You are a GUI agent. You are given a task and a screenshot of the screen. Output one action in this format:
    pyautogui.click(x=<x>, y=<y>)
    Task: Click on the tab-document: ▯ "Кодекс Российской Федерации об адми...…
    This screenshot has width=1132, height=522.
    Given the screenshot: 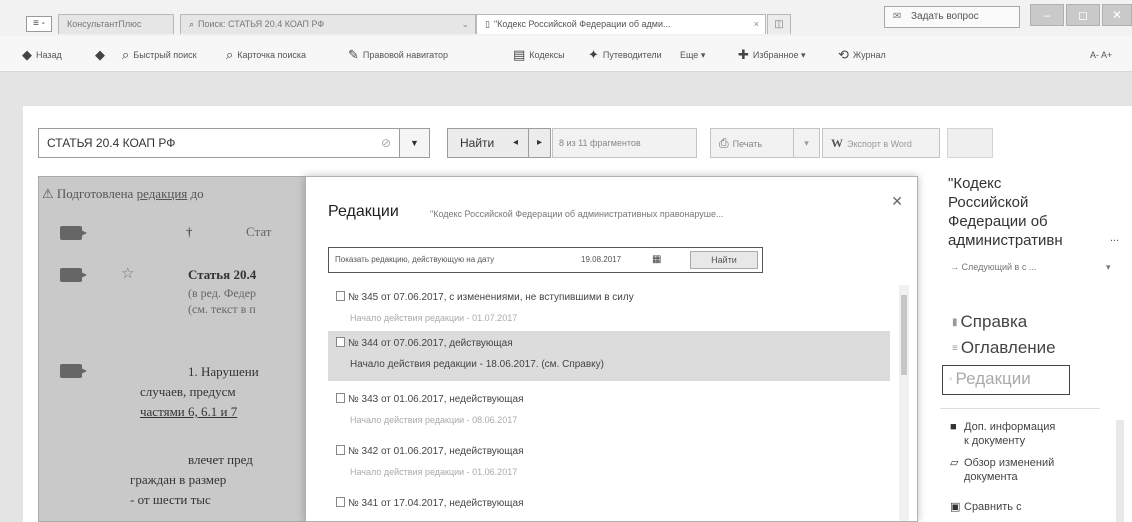 What is the action you would take?
    pyautogui.click(x=621, y=24)
    